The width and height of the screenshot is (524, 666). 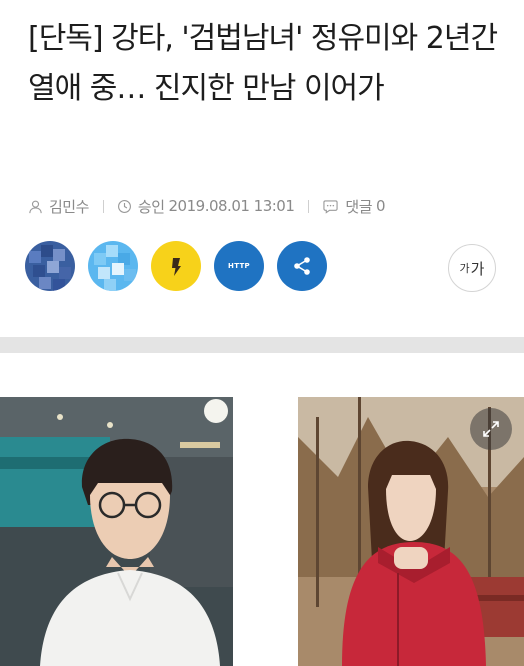 What do you see at coordinates (262, 345) in the screenshot?
I see `section-divider` at bounding box center [262, 345].